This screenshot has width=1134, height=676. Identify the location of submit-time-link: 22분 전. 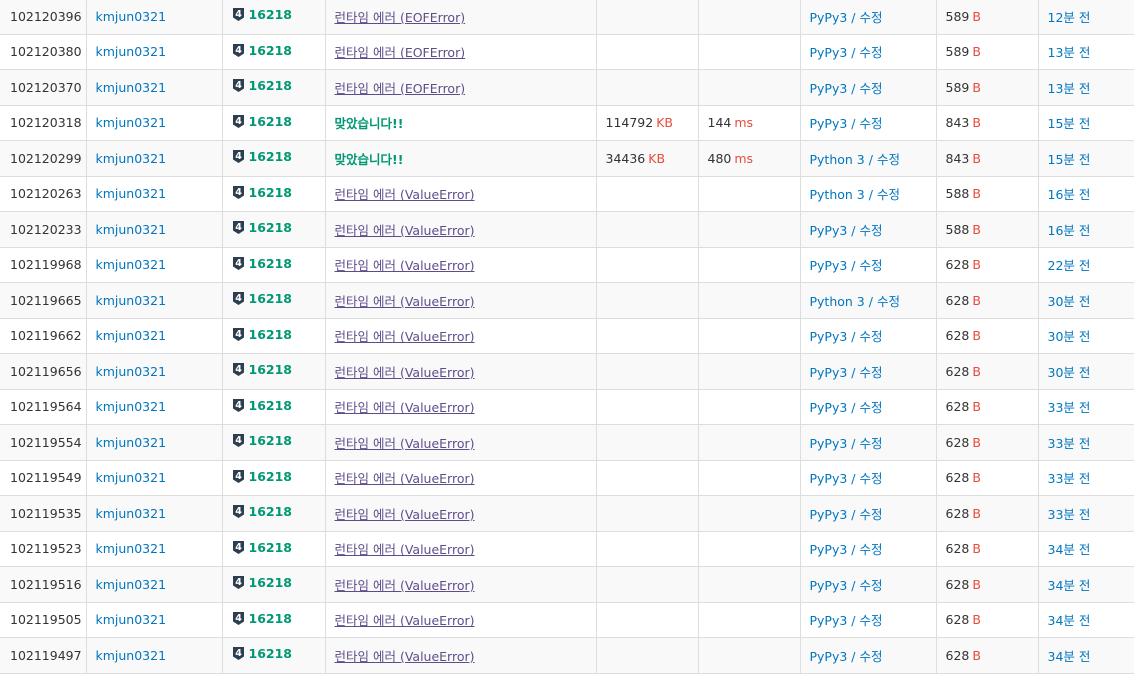
(1069, 265).